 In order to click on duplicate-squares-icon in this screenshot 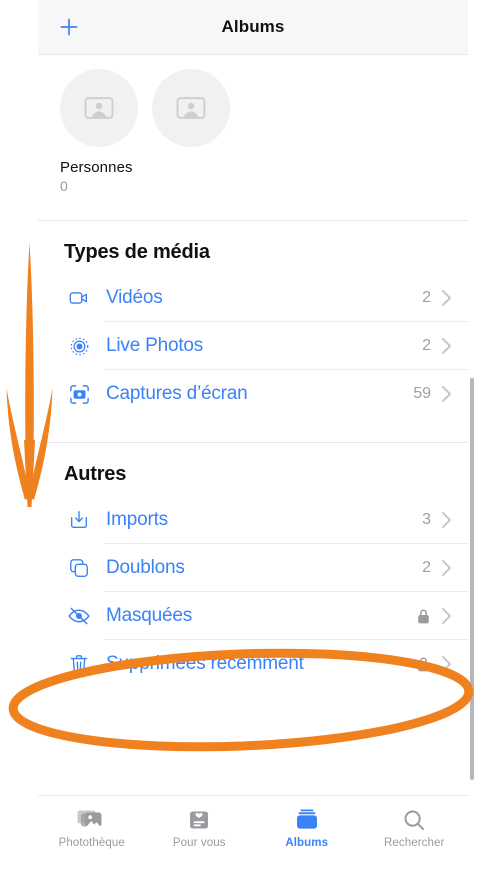, I will do `click(79, 568)`.